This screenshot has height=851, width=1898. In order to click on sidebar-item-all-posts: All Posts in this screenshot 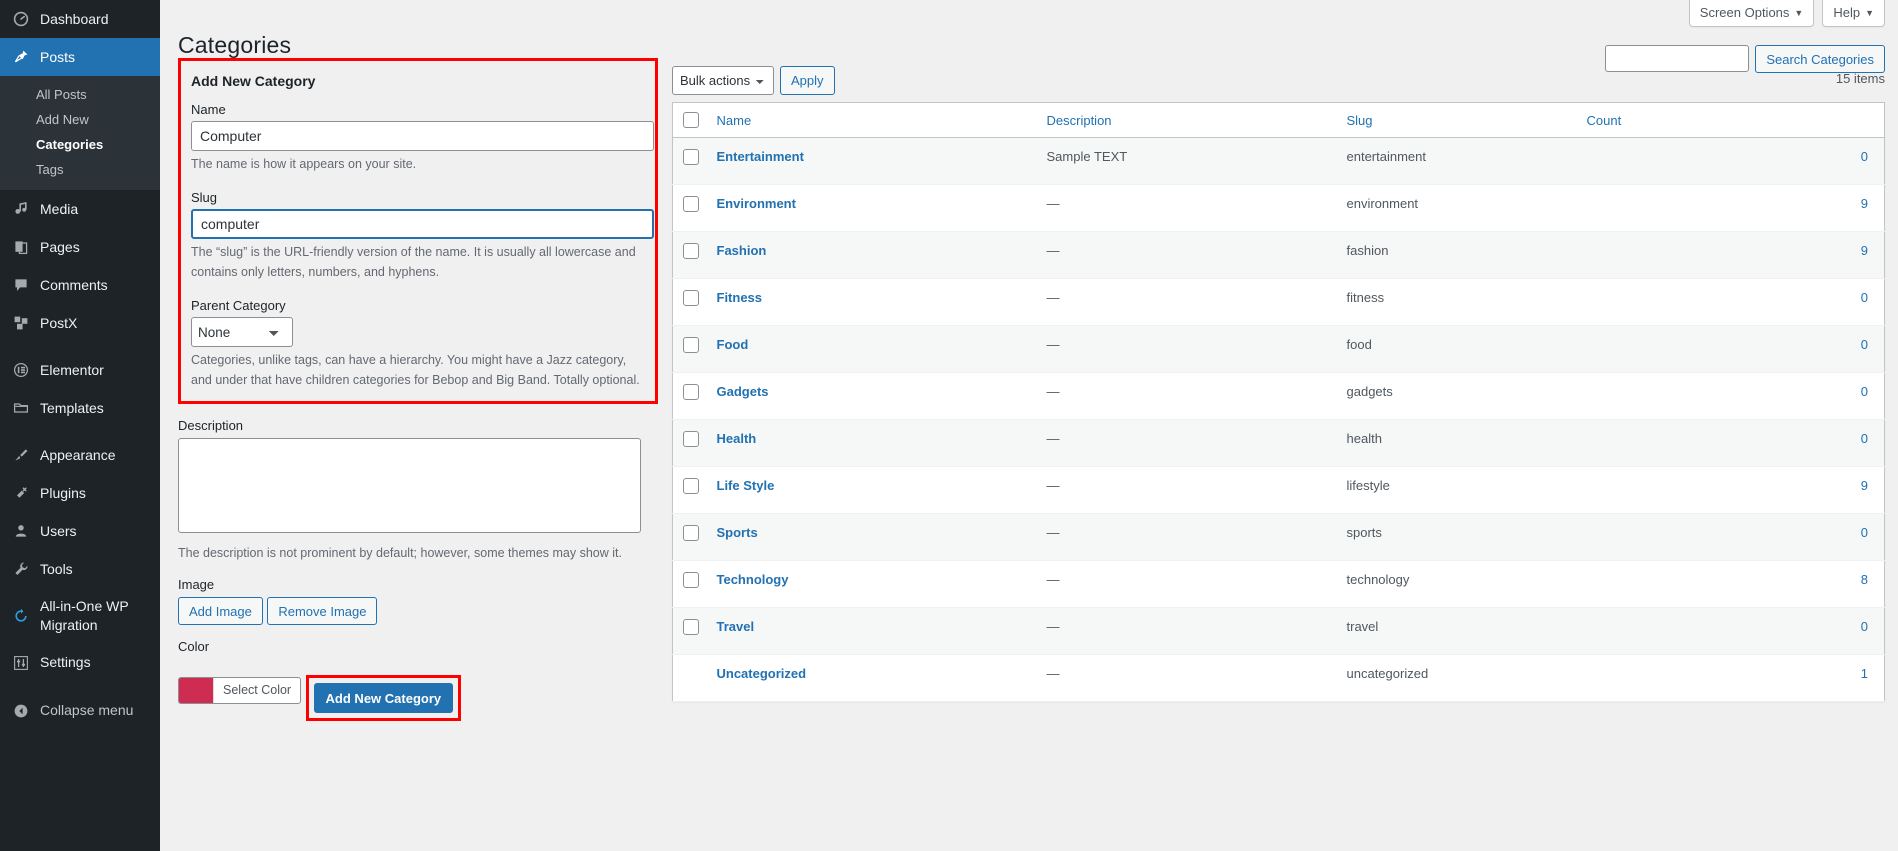, I will do `click(80, 94)`.